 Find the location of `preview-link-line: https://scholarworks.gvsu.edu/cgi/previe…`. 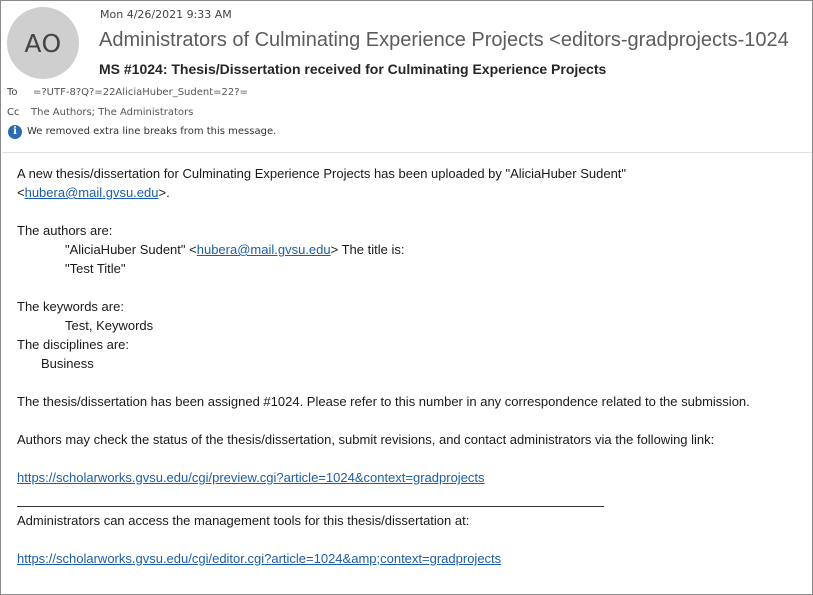

preview-link-line: https://scholarworks.gvsu.edu/cgi/previe… is located at coordinates (412, 477).